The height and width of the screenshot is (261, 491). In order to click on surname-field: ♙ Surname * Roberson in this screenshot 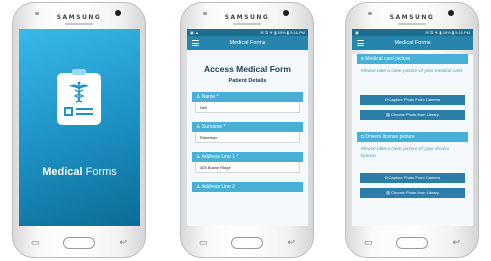, I will do `click(247, 132)`.